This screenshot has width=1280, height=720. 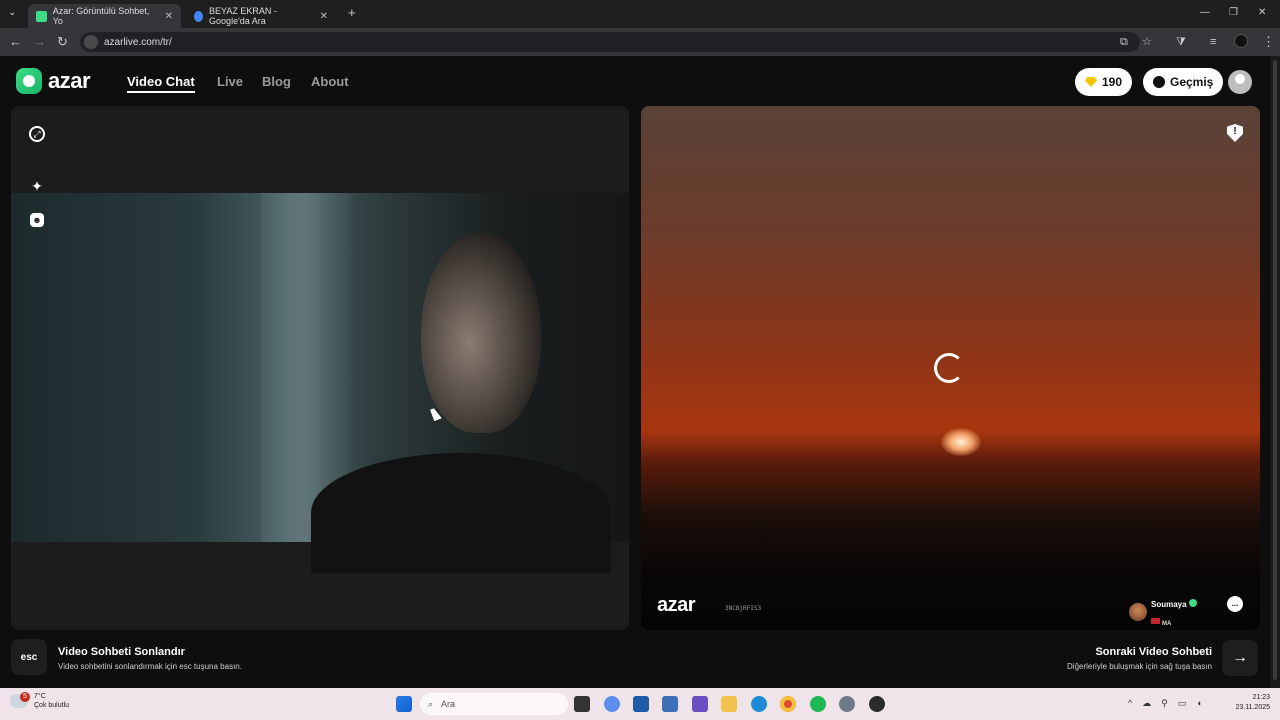 What do you see at coordinates (29, 657) in the screenshot?
I see `esc-key-button: esc` at bounding box center [29, 657].